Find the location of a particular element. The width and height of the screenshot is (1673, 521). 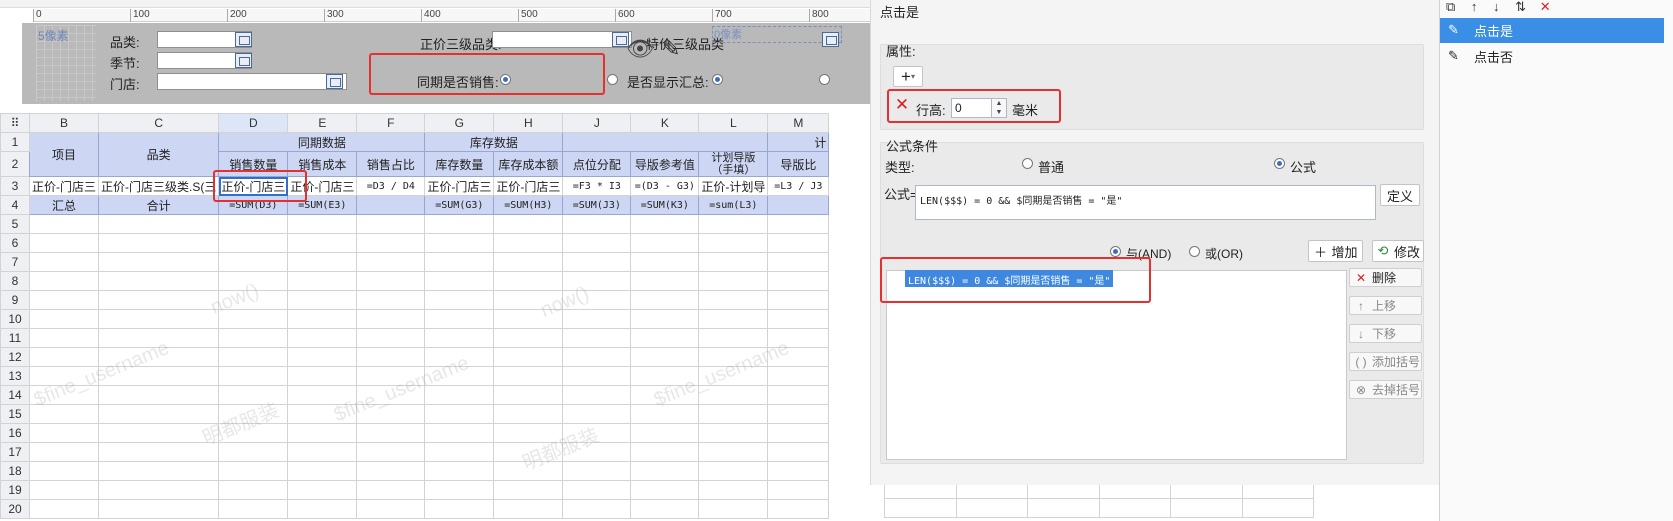

cell-r4: =SUM(G3) is located at coordinates (459, 205).